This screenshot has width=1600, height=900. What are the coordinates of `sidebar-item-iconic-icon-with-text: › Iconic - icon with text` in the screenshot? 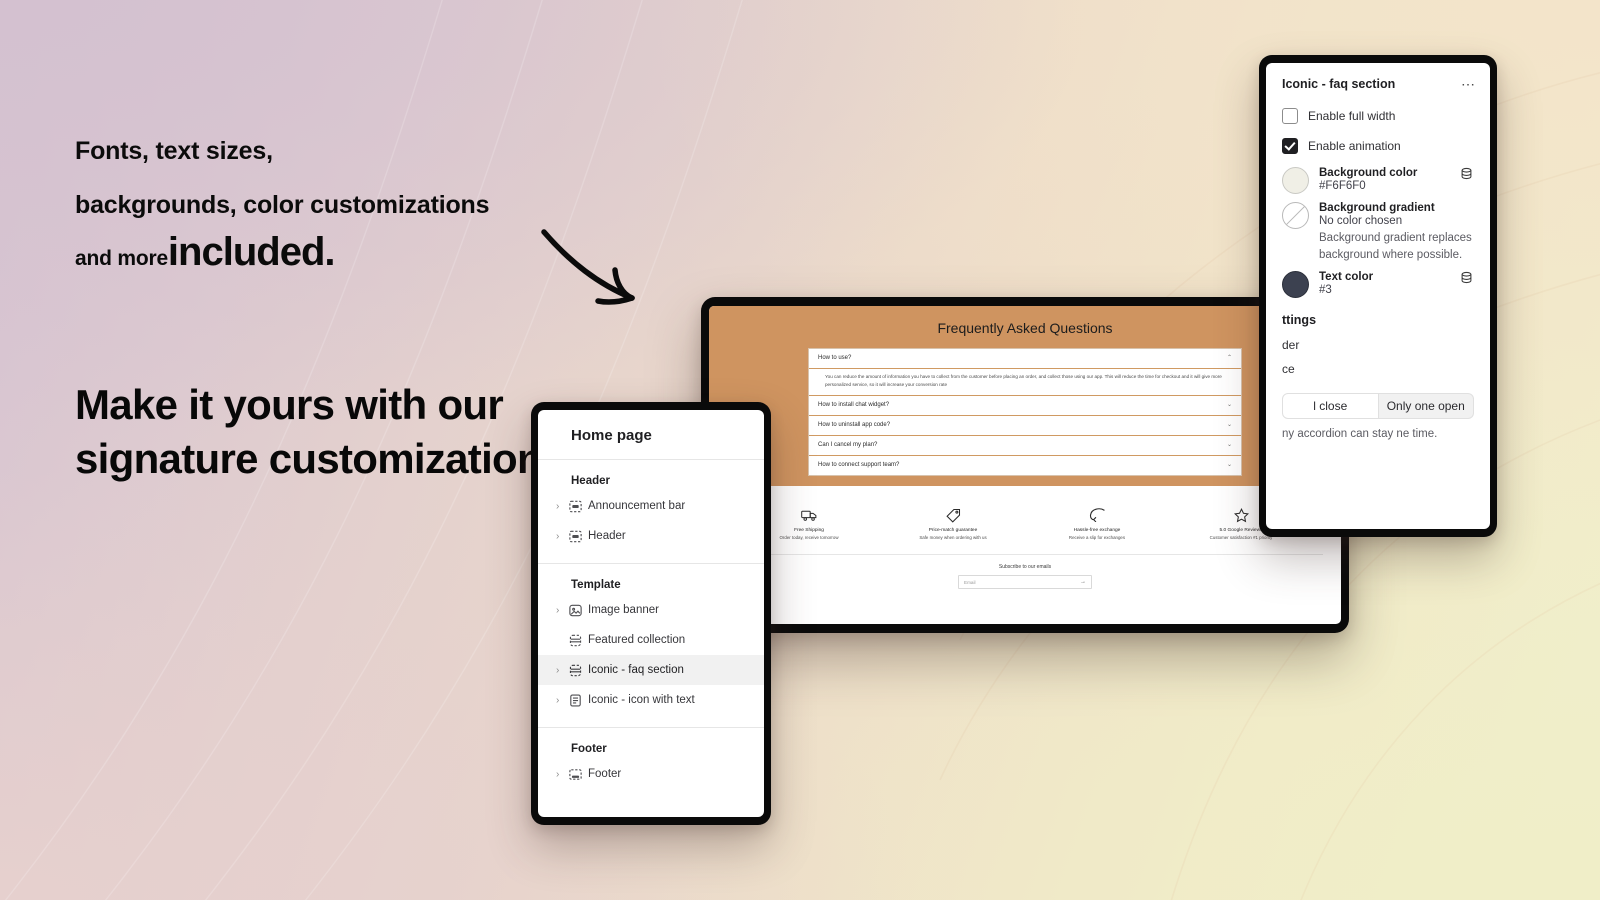 It's located at (651, 700).